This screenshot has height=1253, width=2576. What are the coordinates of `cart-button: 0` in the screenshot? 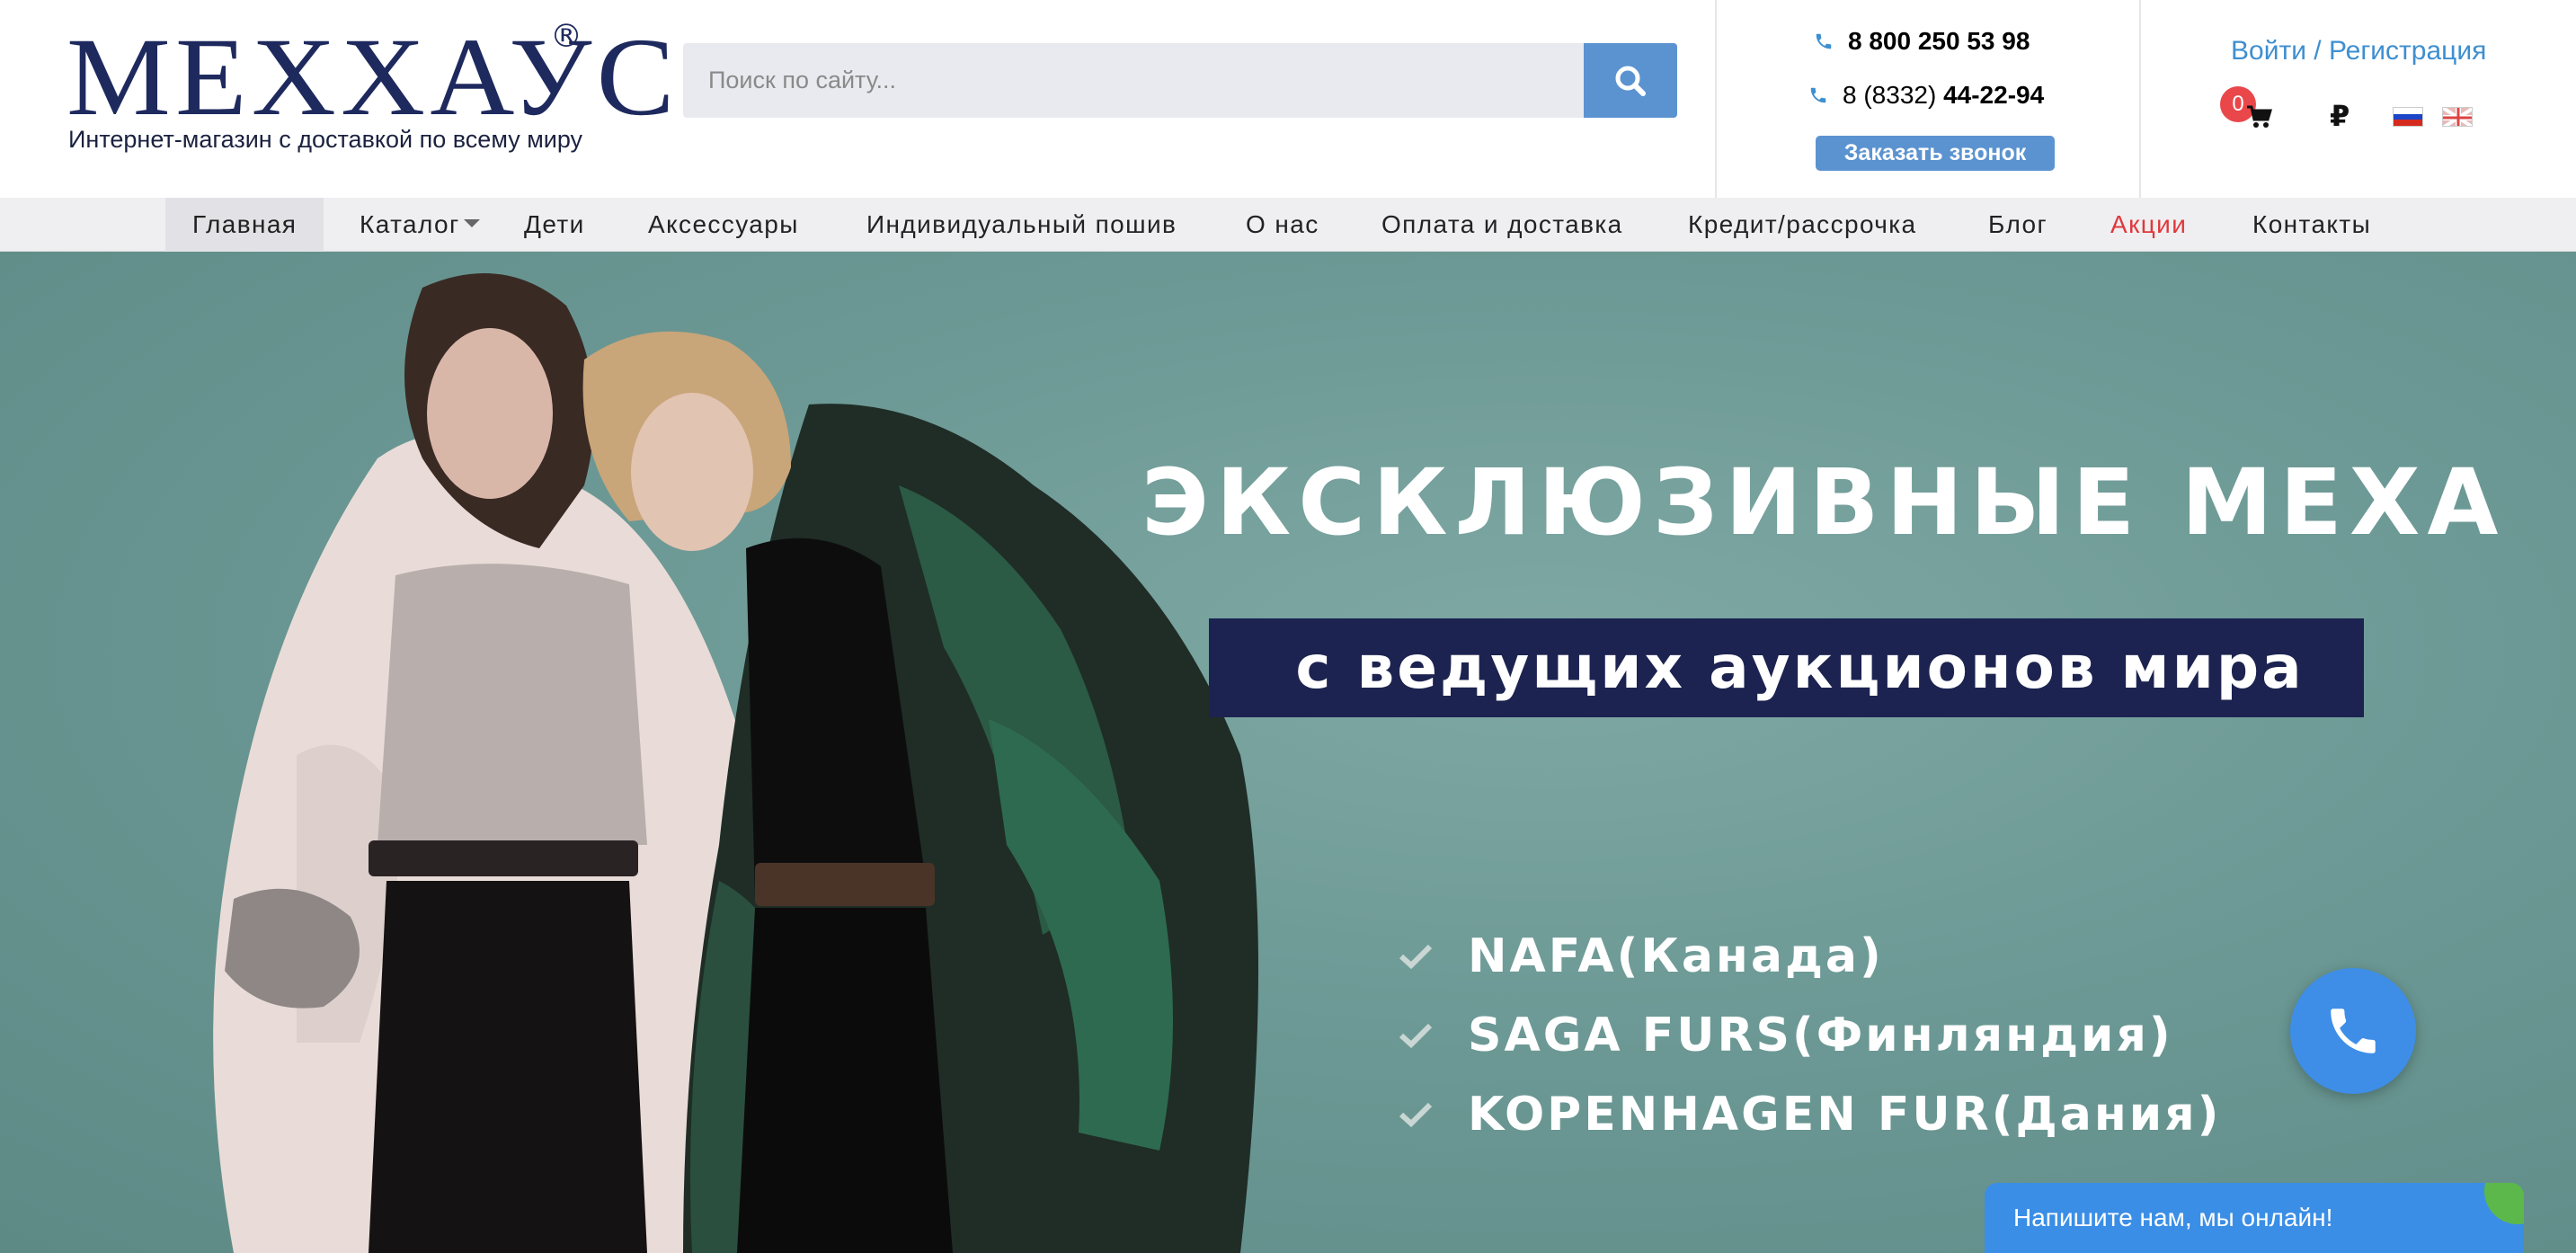 It's located at (2247, 108).